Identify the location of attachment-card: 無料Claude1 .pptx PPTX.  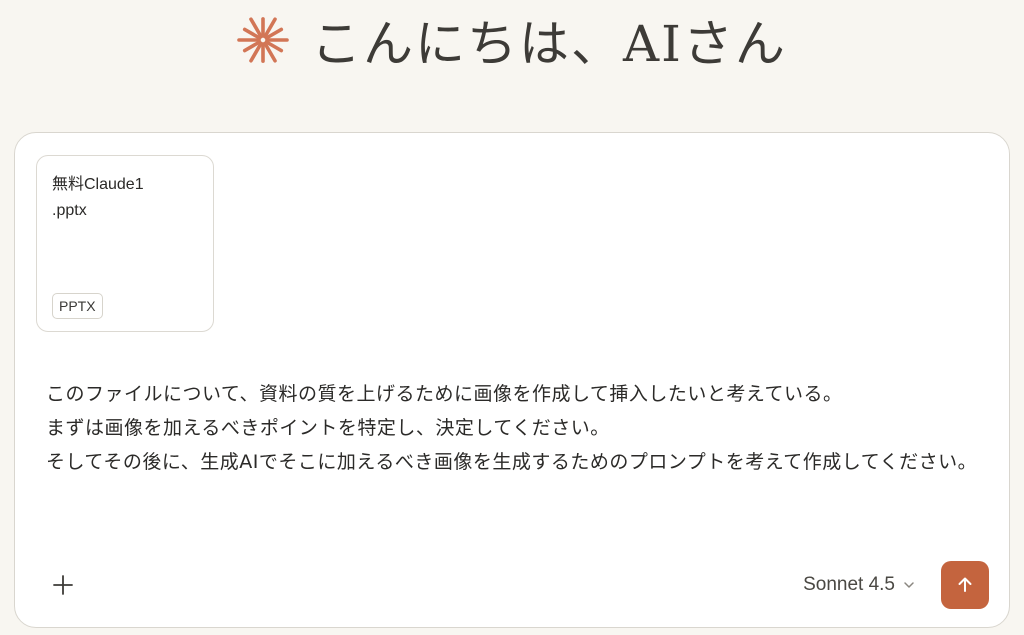
(125, 243).